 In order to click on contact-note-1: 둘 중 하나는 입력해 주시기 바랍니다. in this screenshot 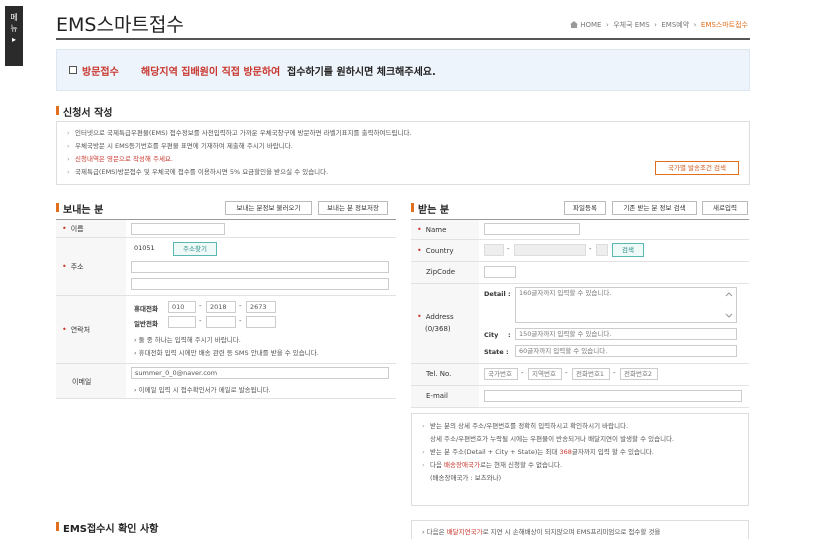, I will do `click(189, 340)`.